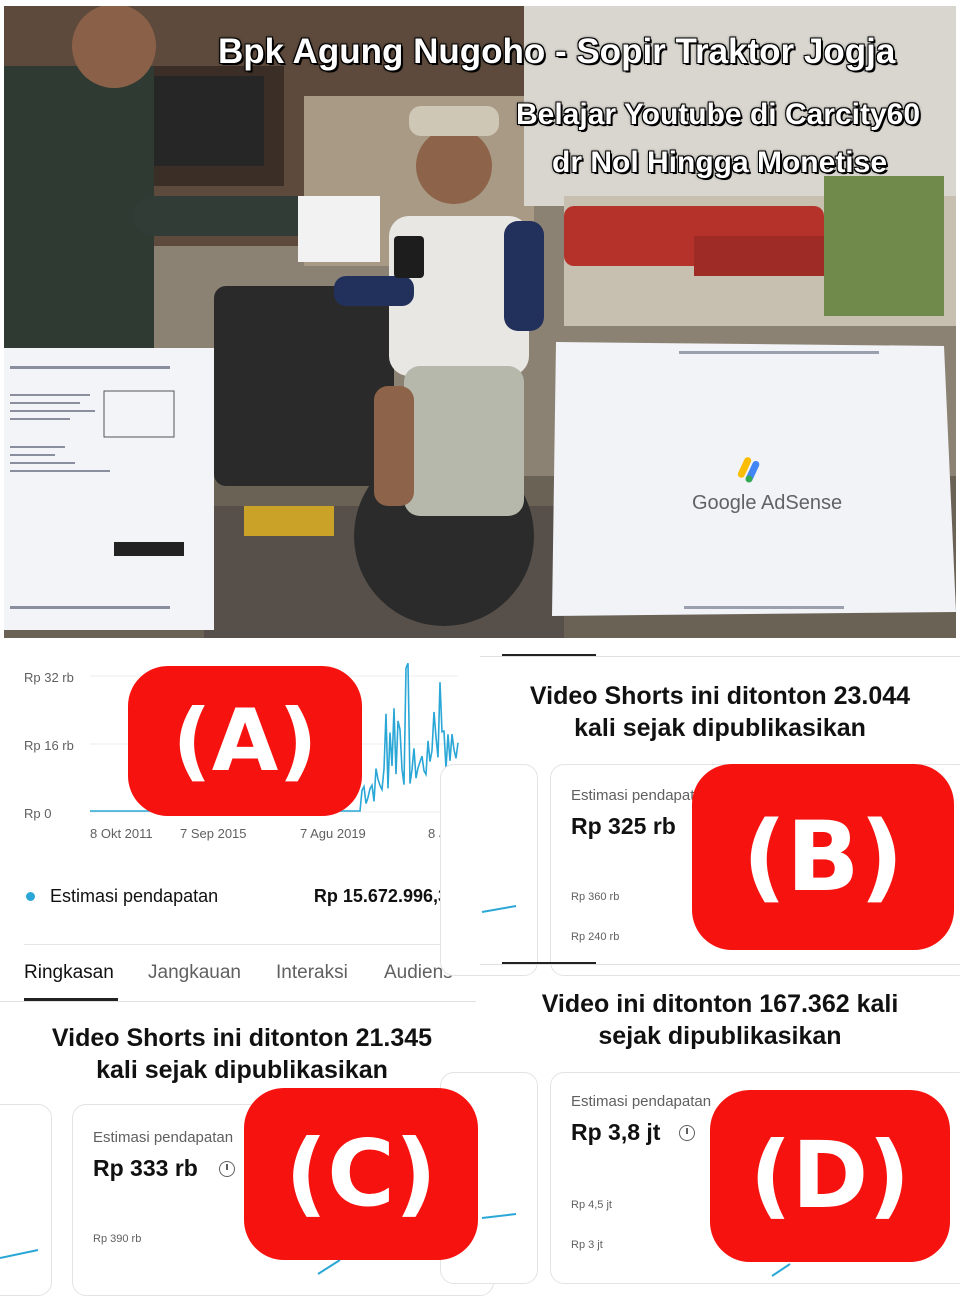 The width and height of the screenshot is (960, 1296). I want to click on series-dot, so click(30, 896).